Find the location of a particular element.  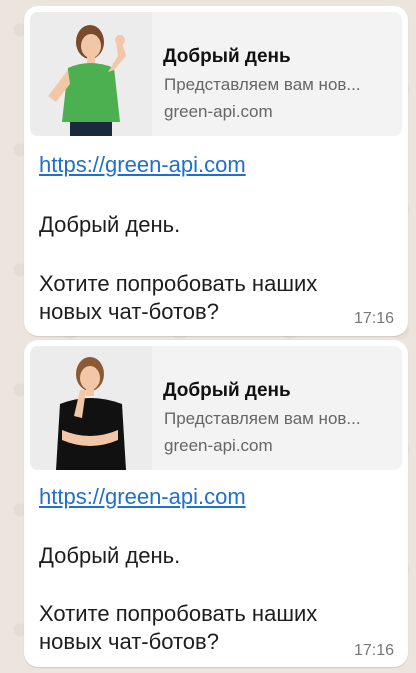

person-thumbs-up-image is located at coordinates (91, 74).